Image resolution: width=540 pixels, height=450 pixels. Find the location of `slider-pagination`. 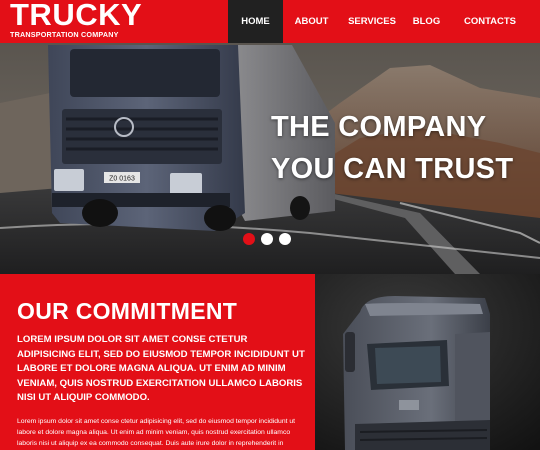

slider-pagination is located at coordinates (267, 239).